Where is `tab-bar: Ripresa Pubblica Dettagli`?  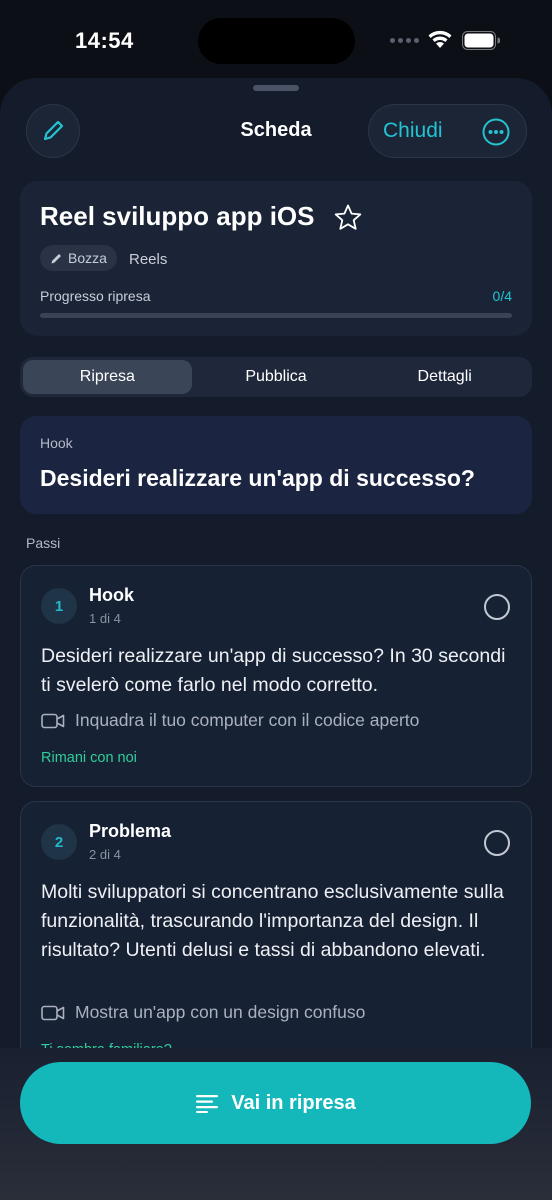
tab-bar: Ripresa Pubblica Dettagli is located at coordinates (276, 377).